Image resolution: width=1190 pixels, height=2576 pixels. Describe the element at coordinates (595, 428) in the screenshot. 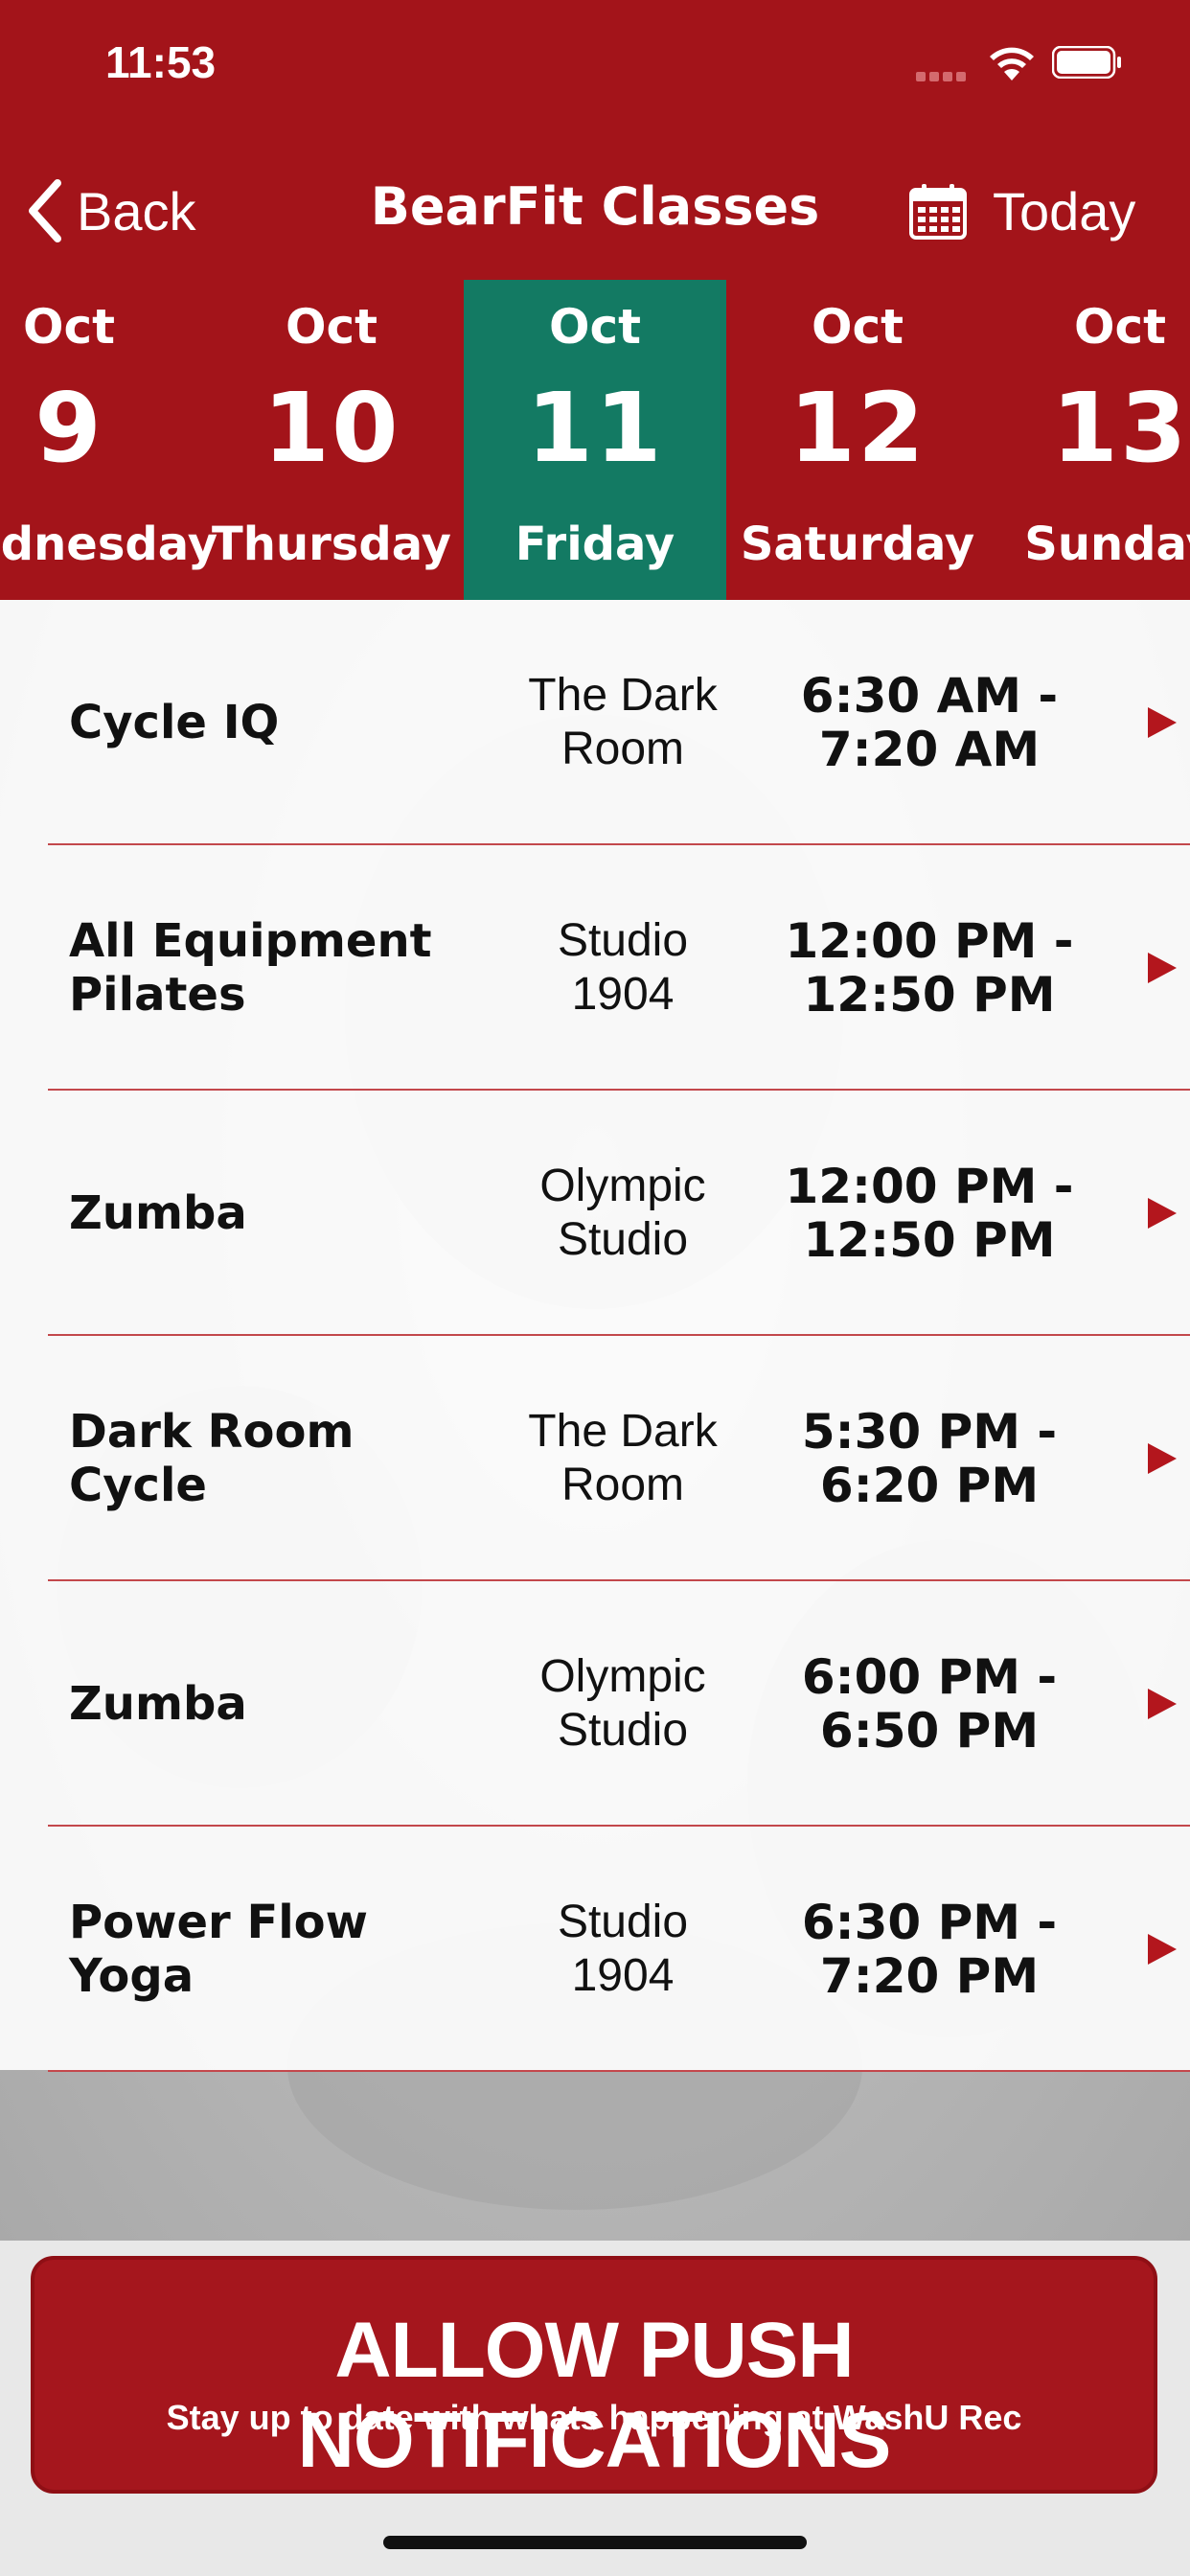

I see `date-day: 11` at that location.